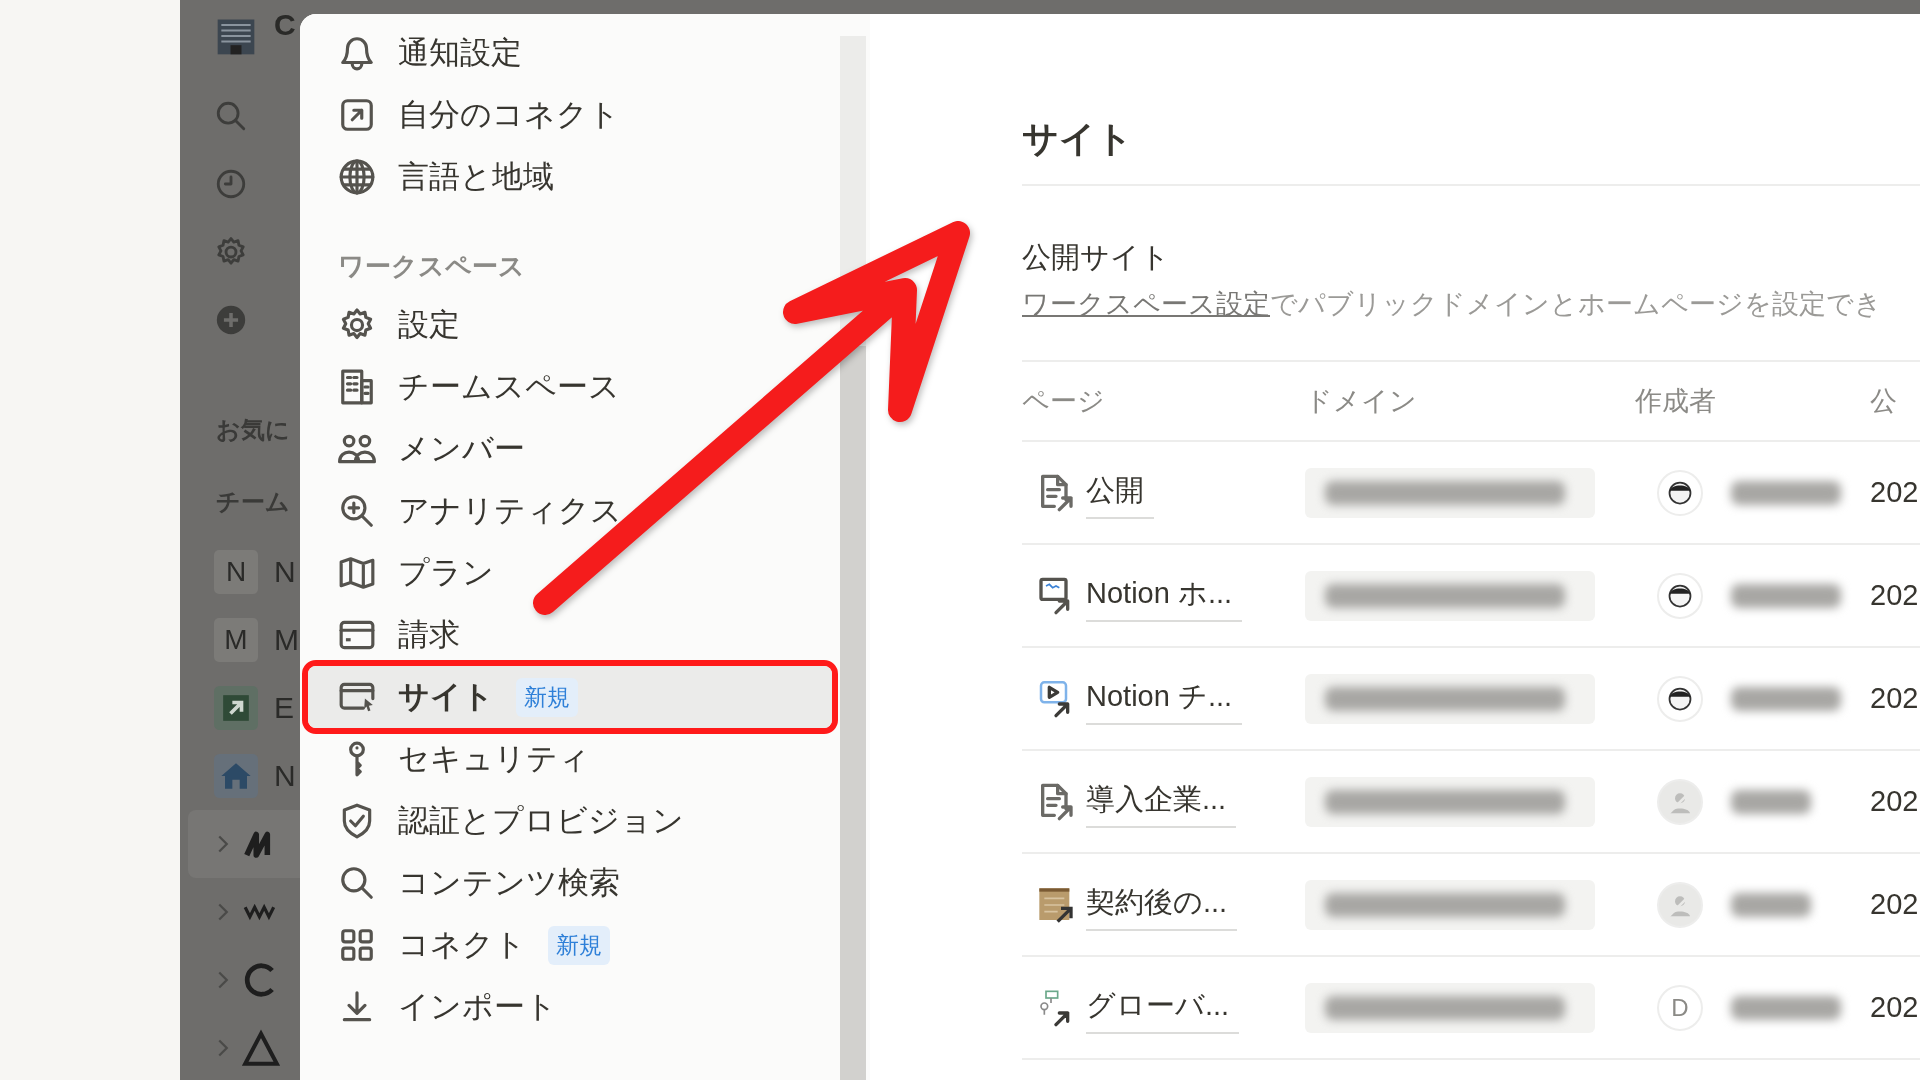 The image size is (1920, 1080). Describe the element at coordinates (569, 759) in the screenshot. I see `settings-nav-item: セキュリティ` at that location.